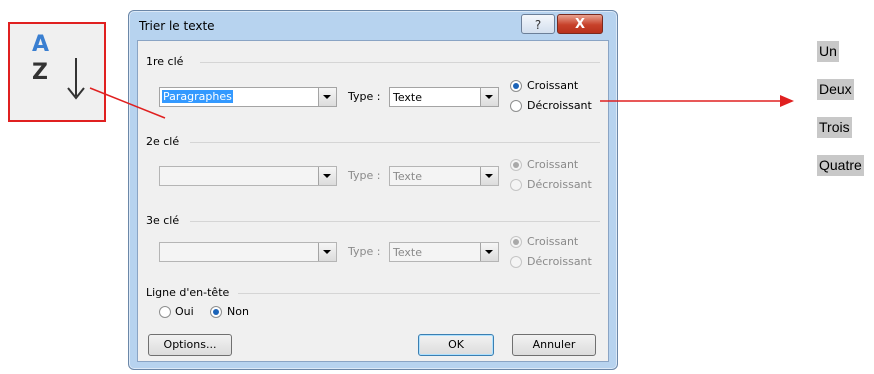 Image resolution: width=874 pixels, height=374 pixels. I want to click on key1-descending-label: Décroissant, so click(559, 105).